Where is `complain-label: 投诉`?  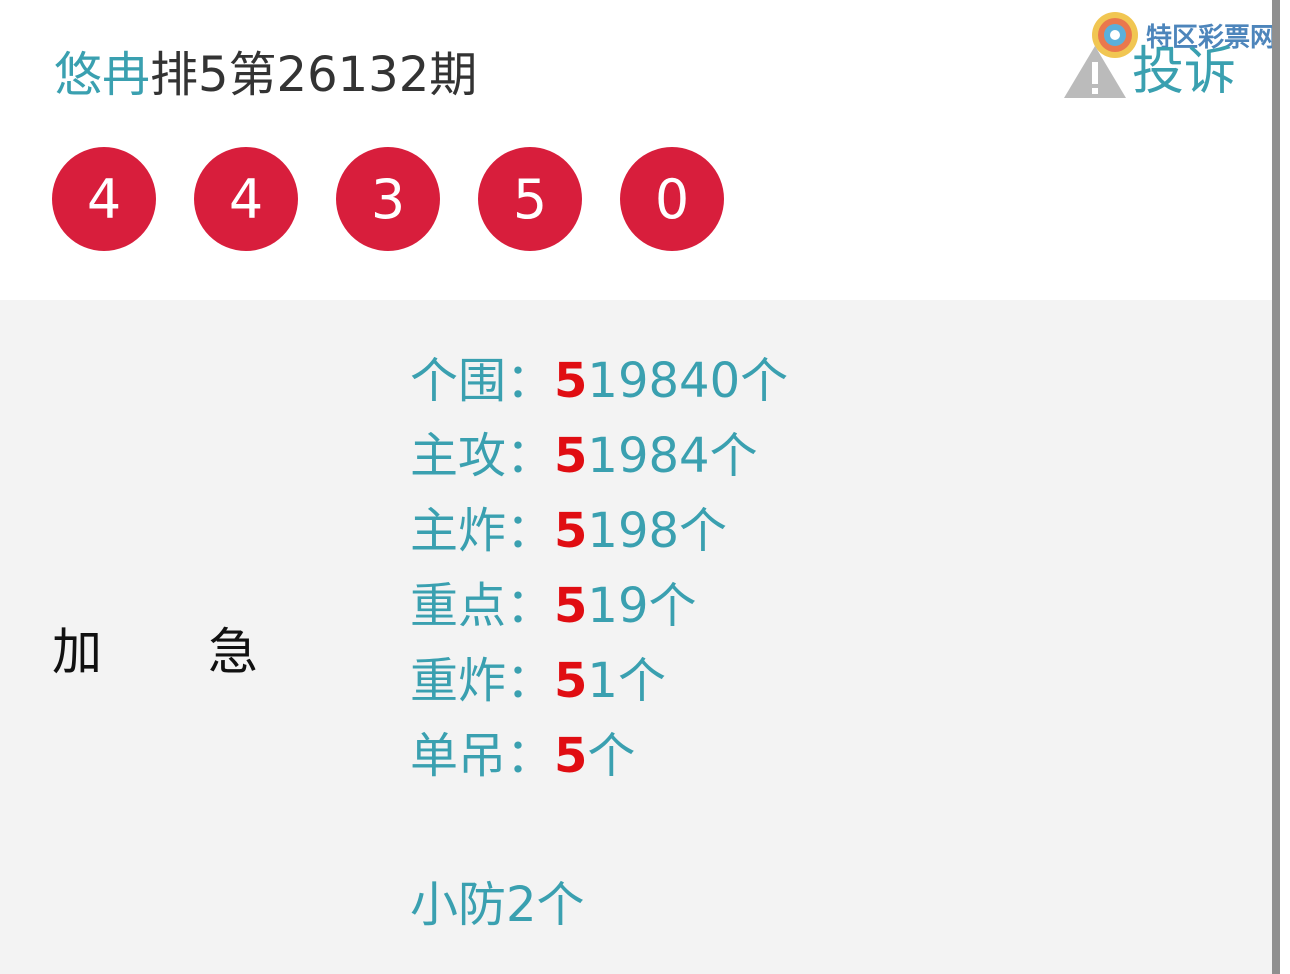 complain-label: 投诉 is located at coordinates (1184, 72).